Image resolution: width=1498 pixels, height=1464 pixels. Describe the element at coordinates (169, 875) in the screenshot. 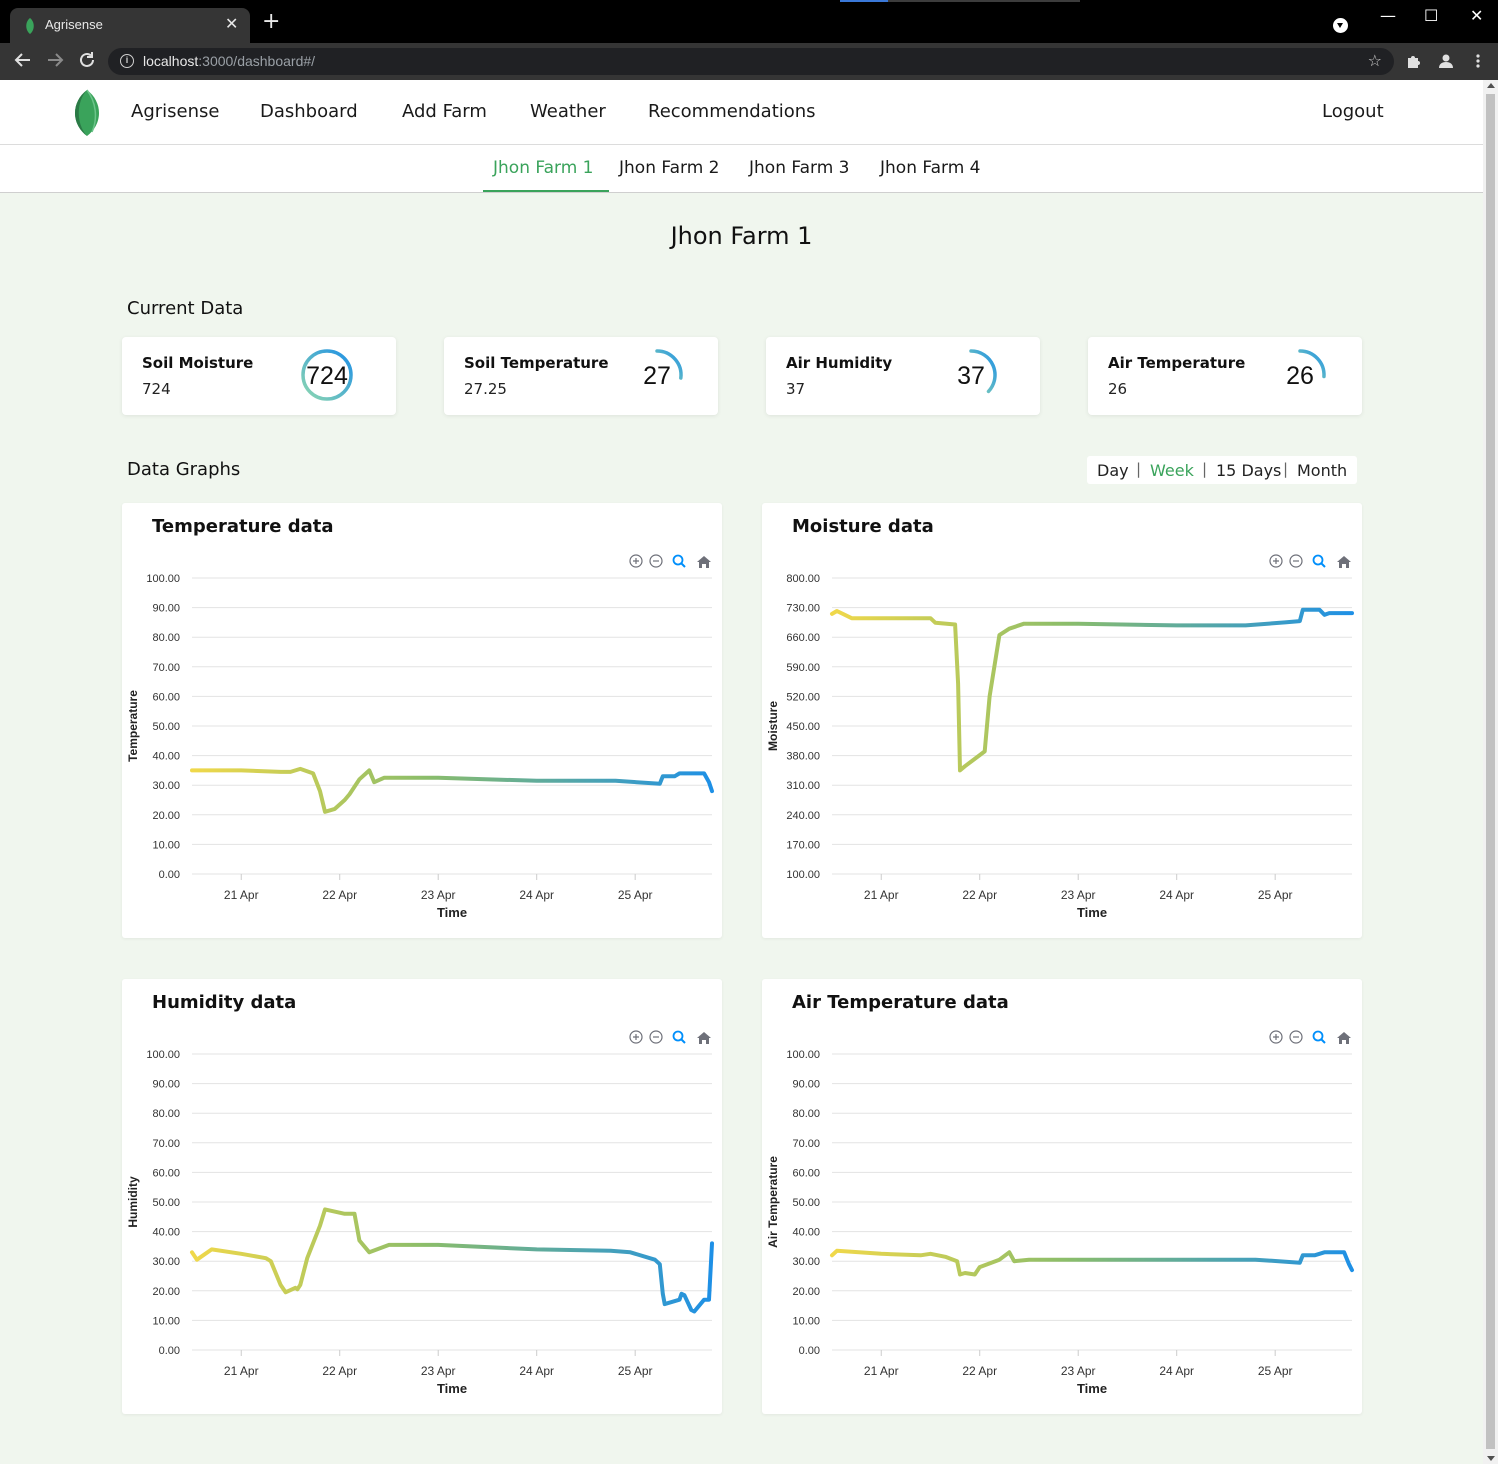

I see `y-tick-label: 0.00` at that location.